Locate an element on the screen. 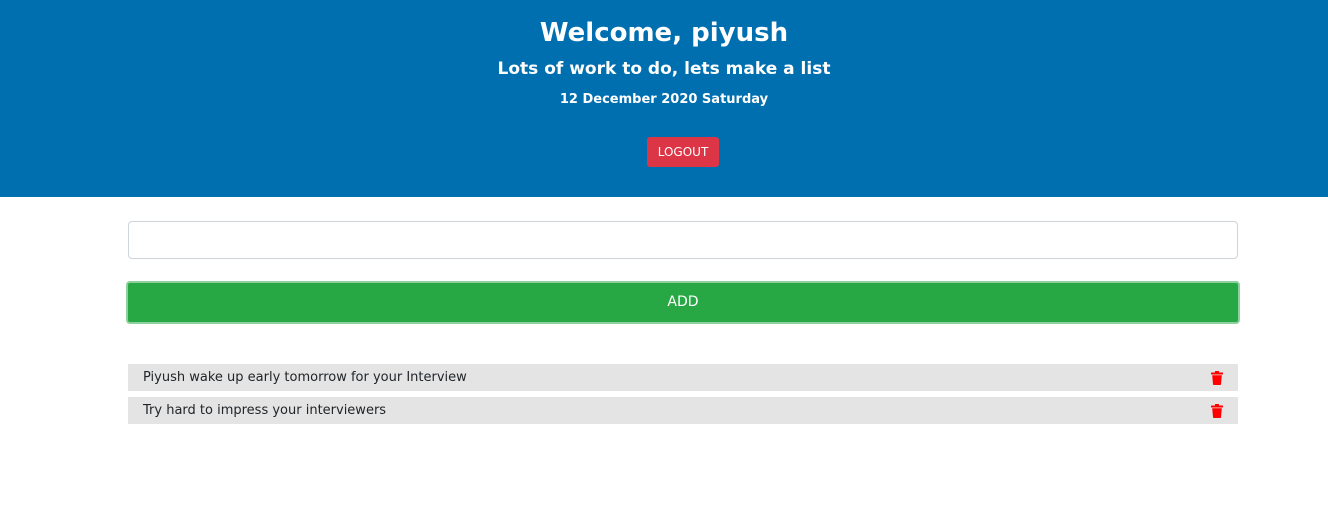 Image resolution: width=1328 pixels, height=532 pixels. task-input is located at coordinates (683, 240).